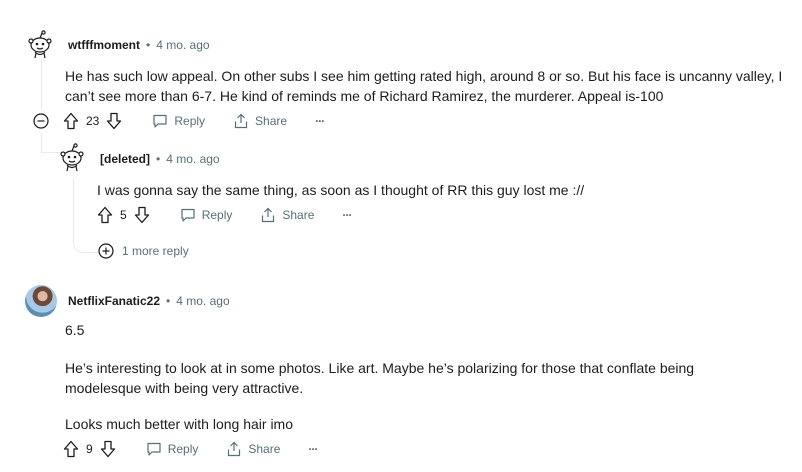 The image size is (802, 472). I want to click on more-replies-label: 1 more reply, so click(155, 251).